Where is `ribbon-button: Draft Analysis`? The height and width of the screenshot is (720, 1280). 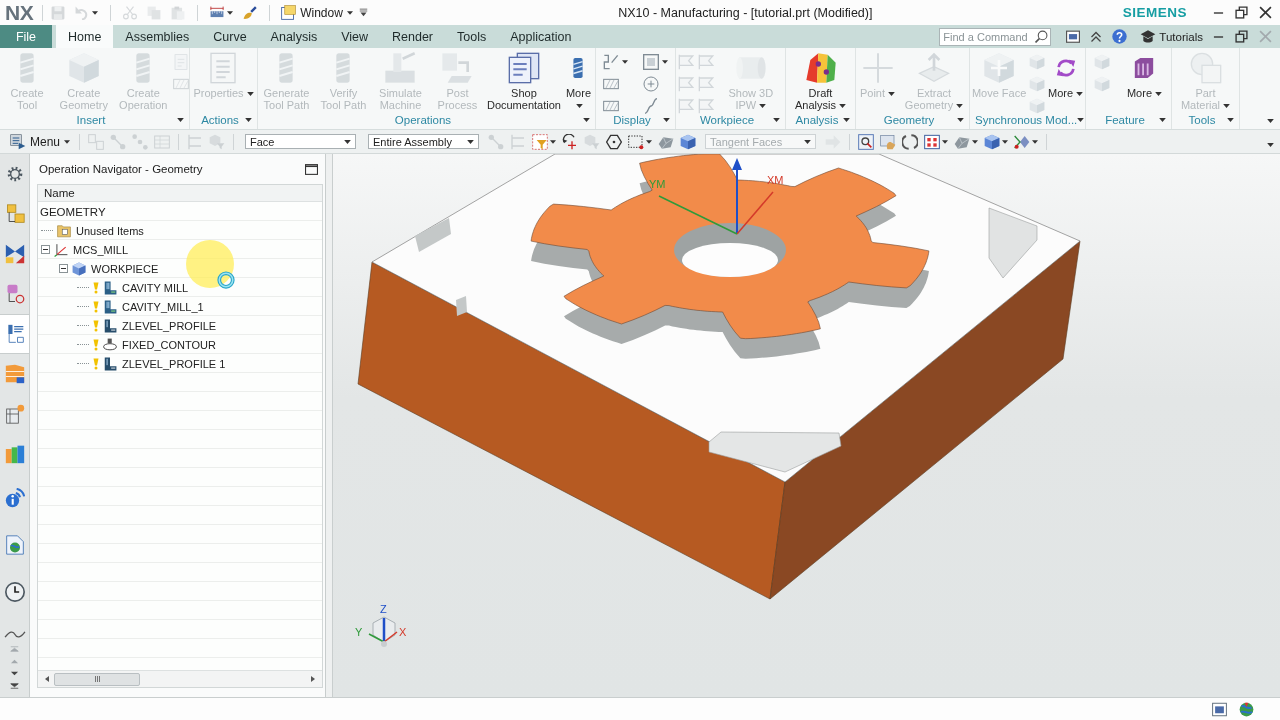 ribbon-button: Draft Analysis is located at coordinates (820, 81).